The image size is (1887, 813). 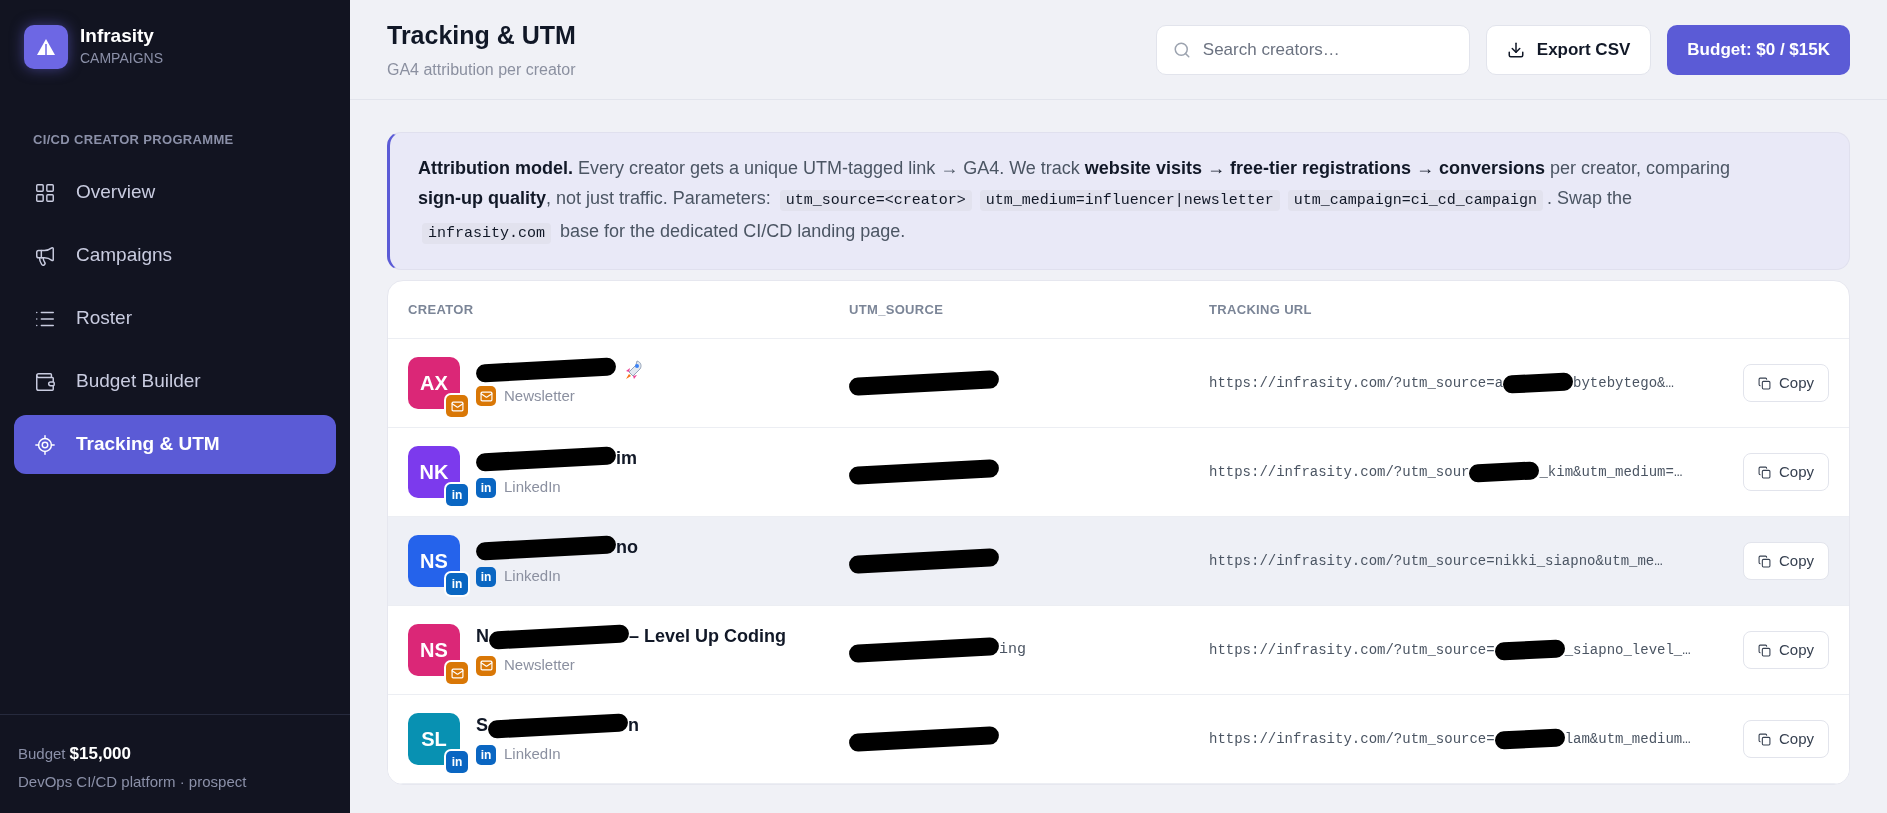 What do you see at coordinates (1568, 49) in the screenshot?
I see `export-button: Export CSV` at bounding box center [1568, 49].